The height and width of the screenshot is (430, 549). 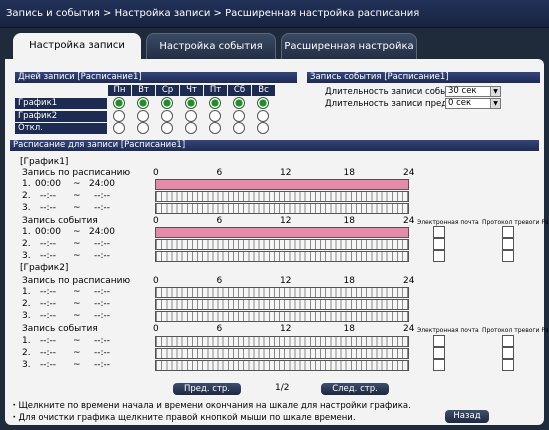 I want to click on g1-event-label: Запись события, so click(x=60, y=221).